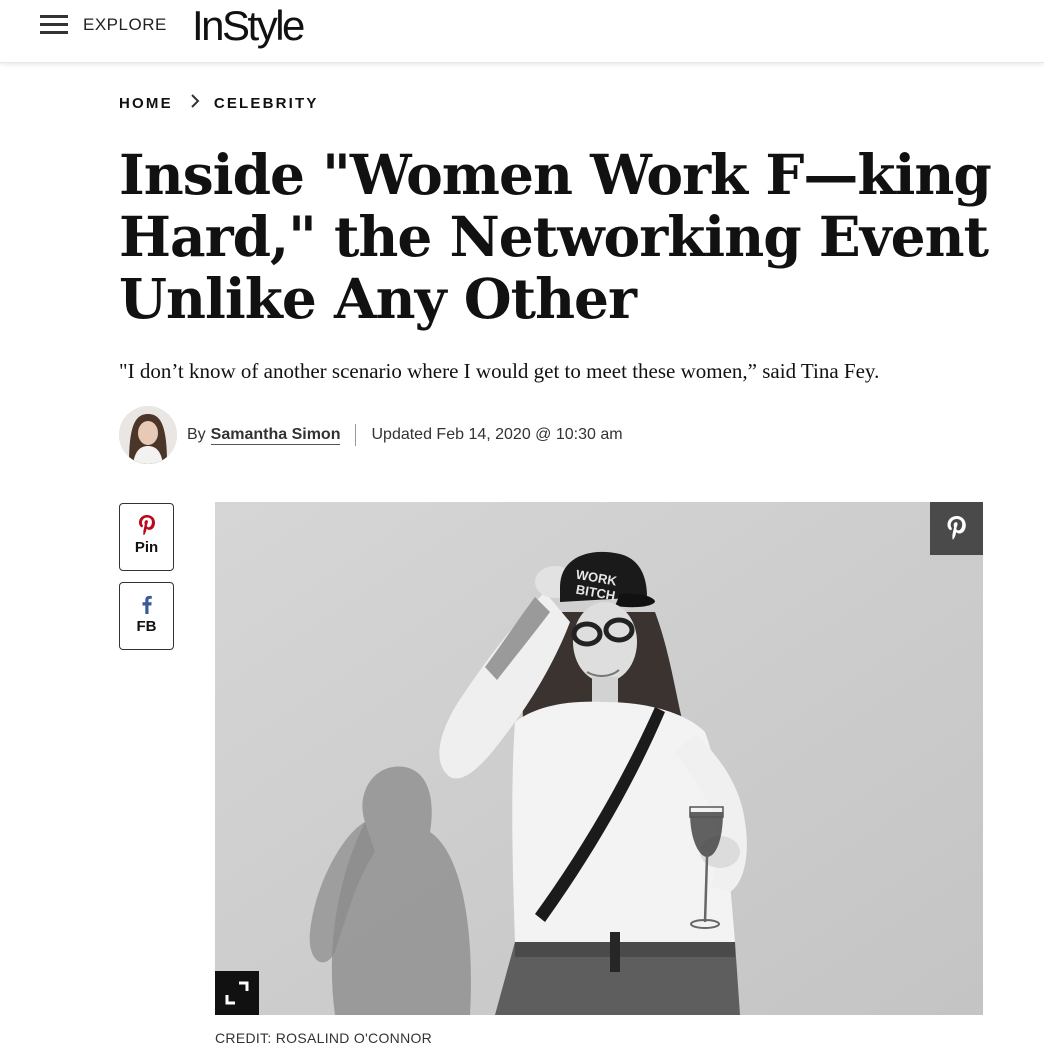 This screenshot has width=1044, height=1046. I want to click on chevron-right-icon, so click(195, 103).